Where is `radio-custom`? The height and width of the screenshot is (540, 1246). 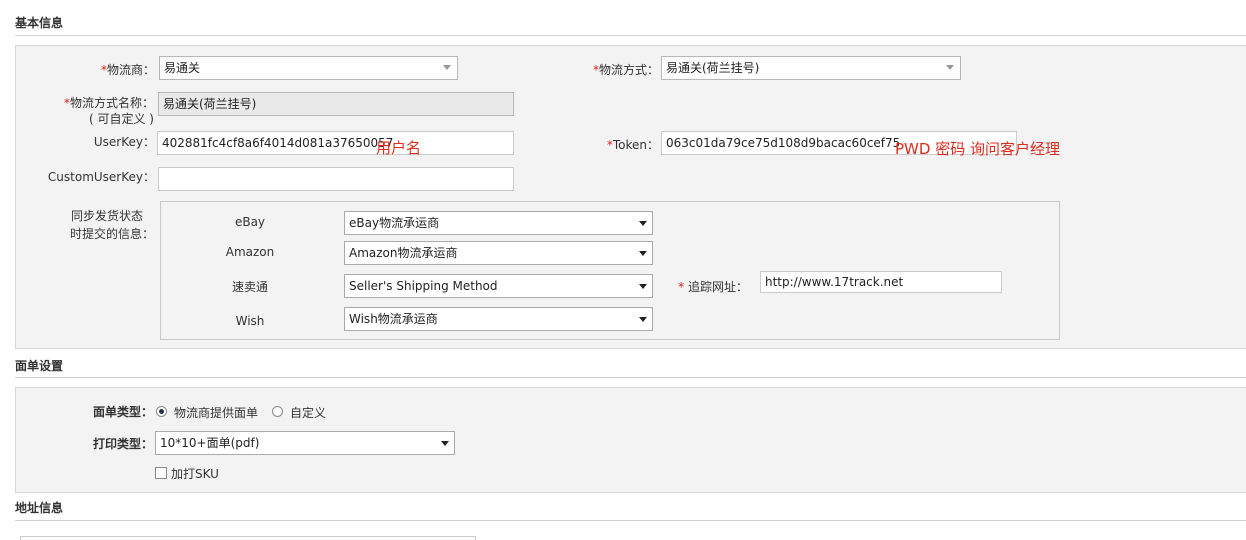 radio-custom is located at coordinates (277, 411).